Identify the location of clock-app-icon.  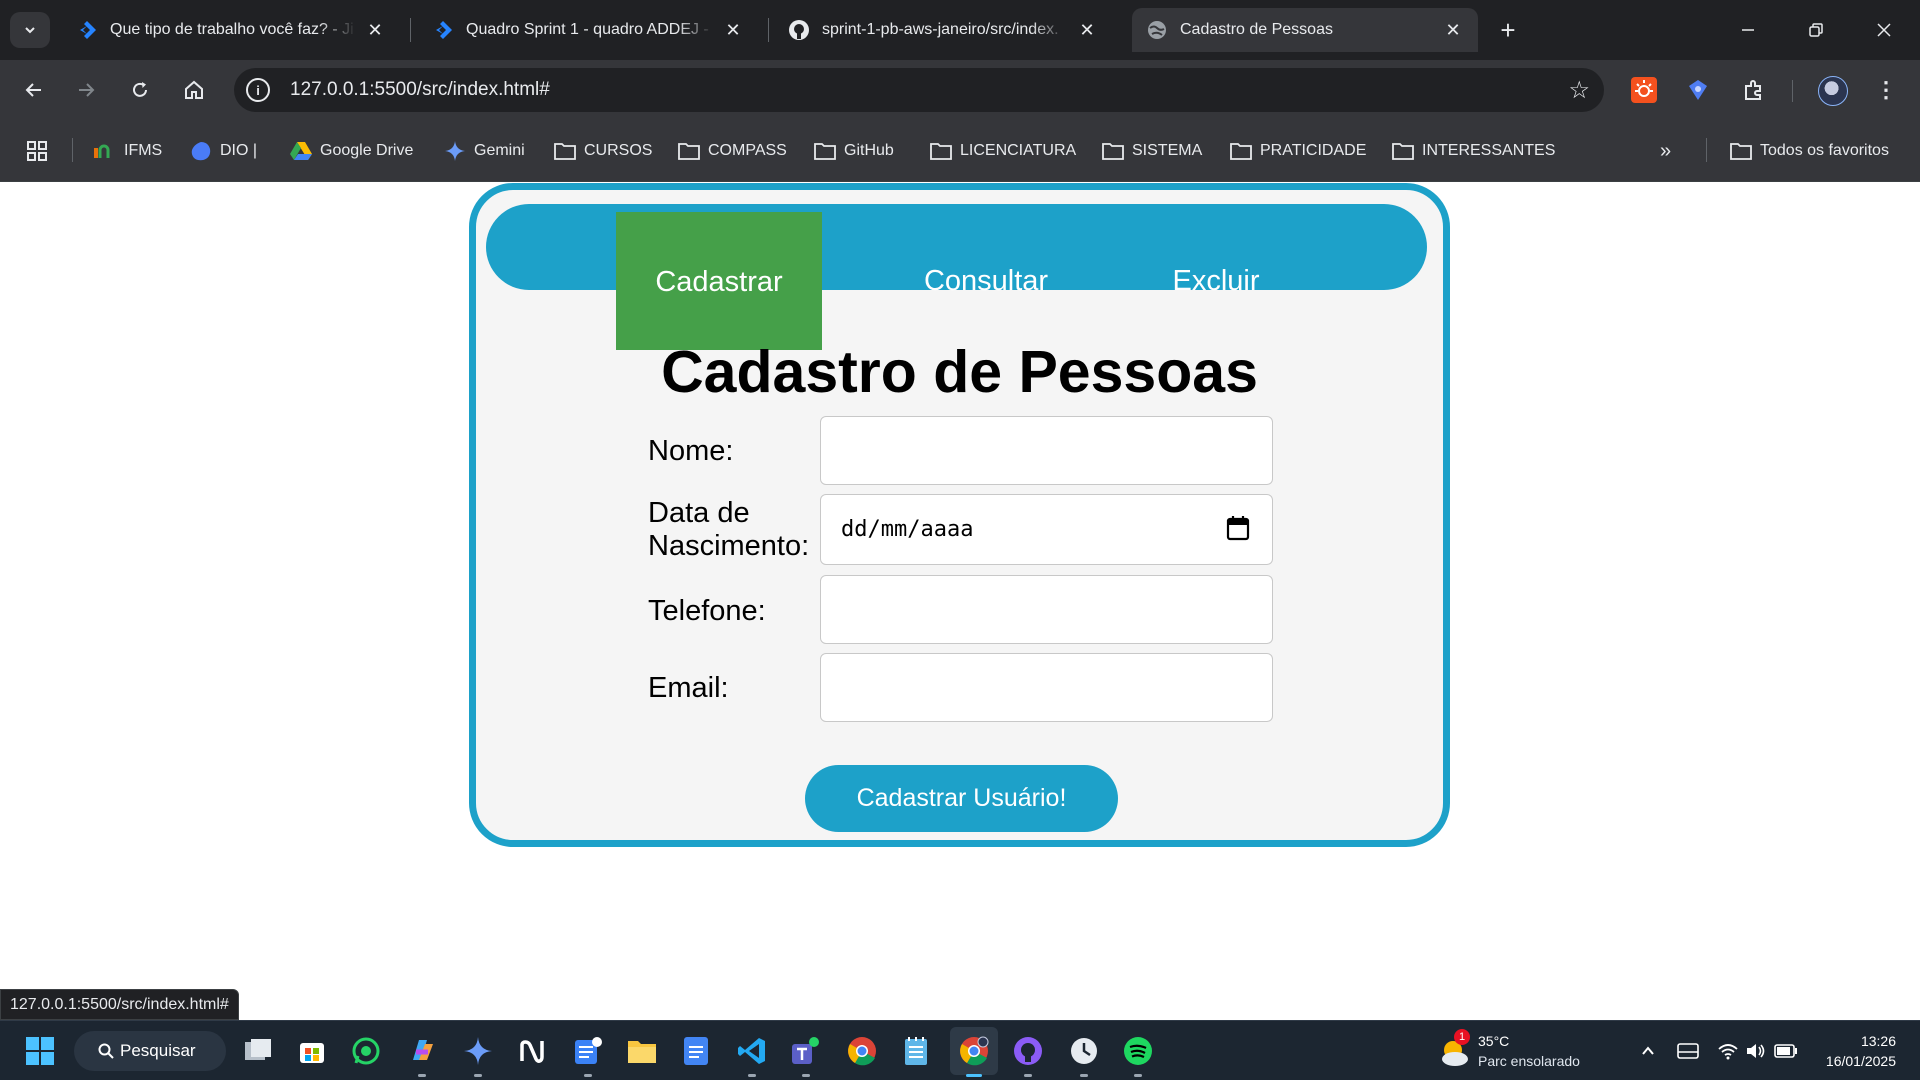
(1084, 1056).